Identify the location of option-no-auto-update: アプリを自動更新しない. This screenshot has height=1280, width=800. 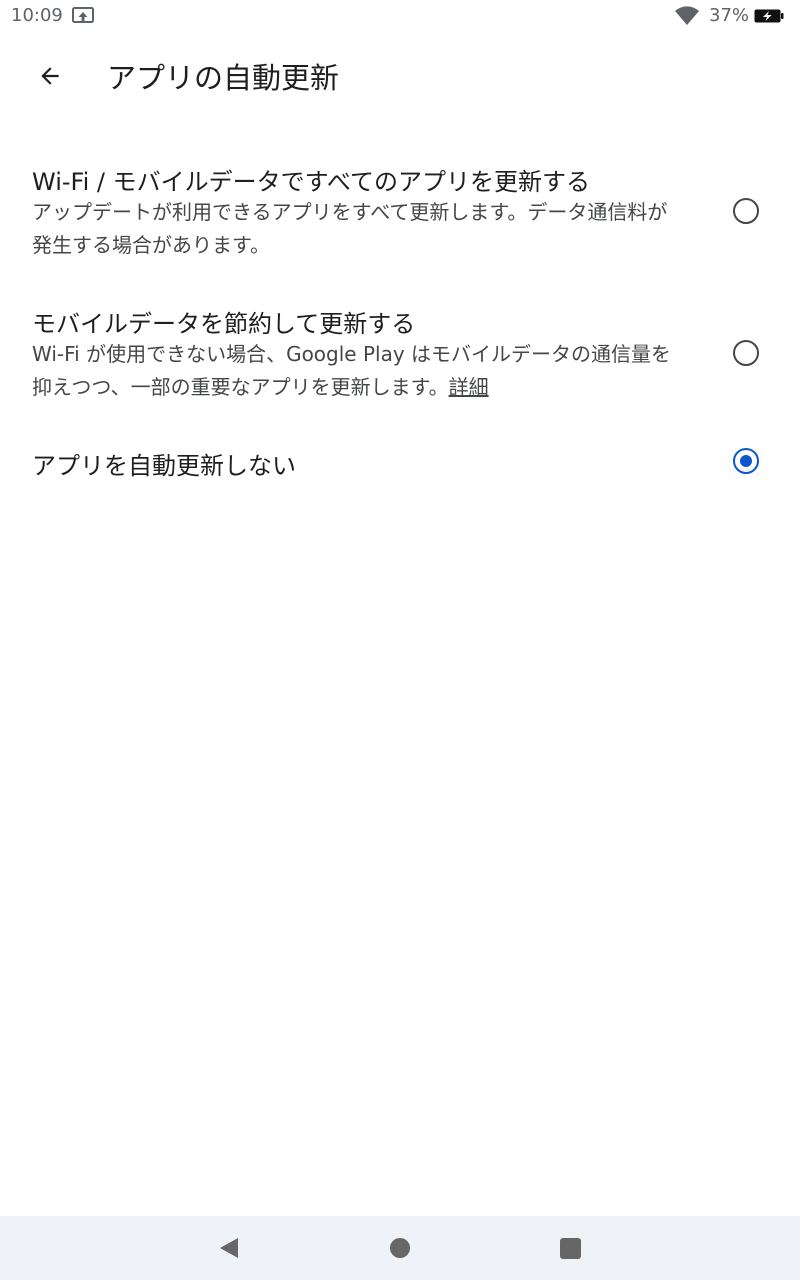
(400, 462).